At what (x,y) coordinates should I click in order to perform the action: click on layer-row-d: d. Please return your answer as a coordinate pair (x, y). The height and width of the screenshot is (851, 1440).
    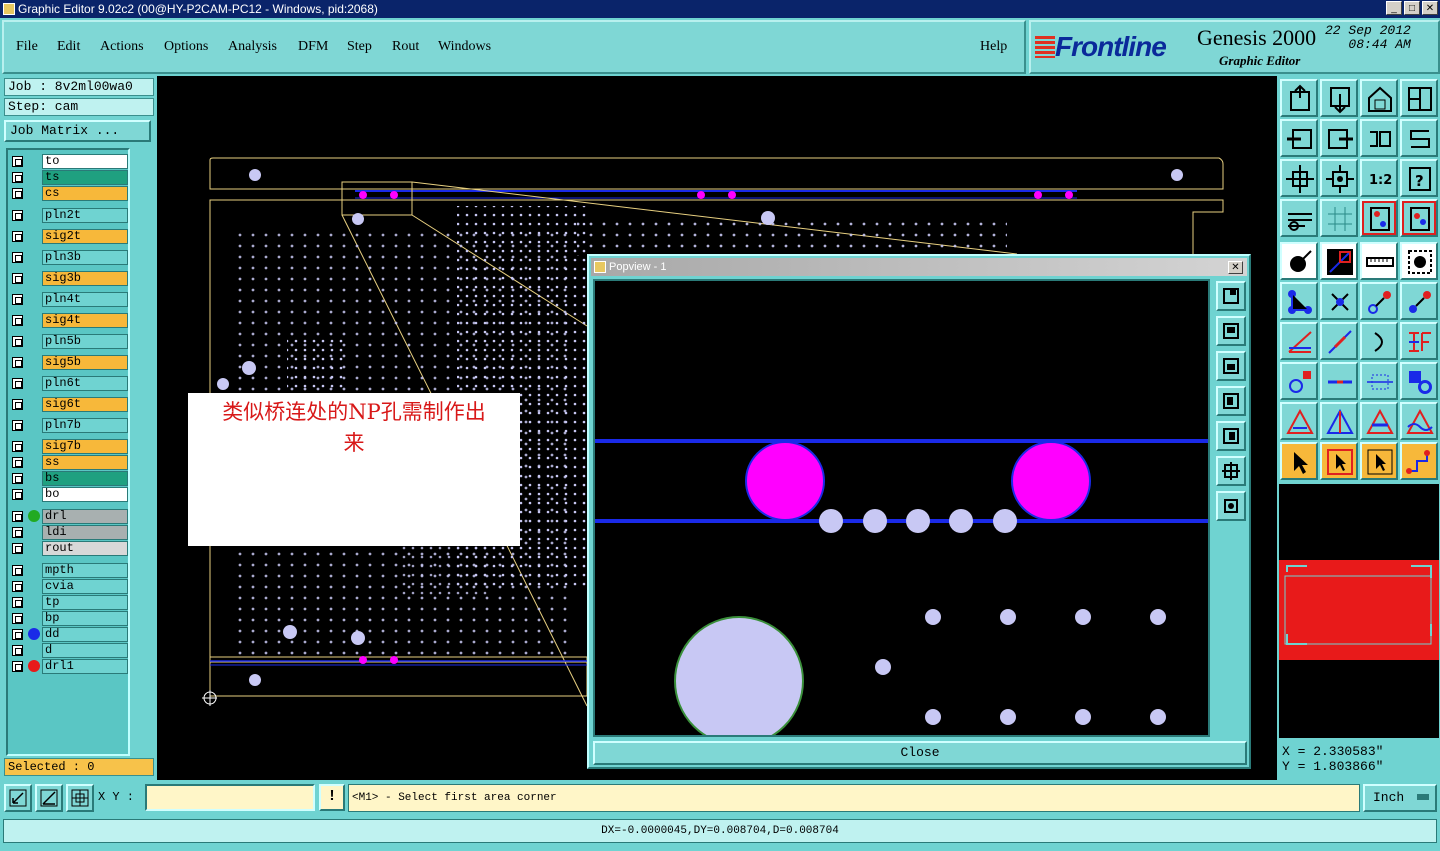
    Looking at the image, I should click on (69, 650).